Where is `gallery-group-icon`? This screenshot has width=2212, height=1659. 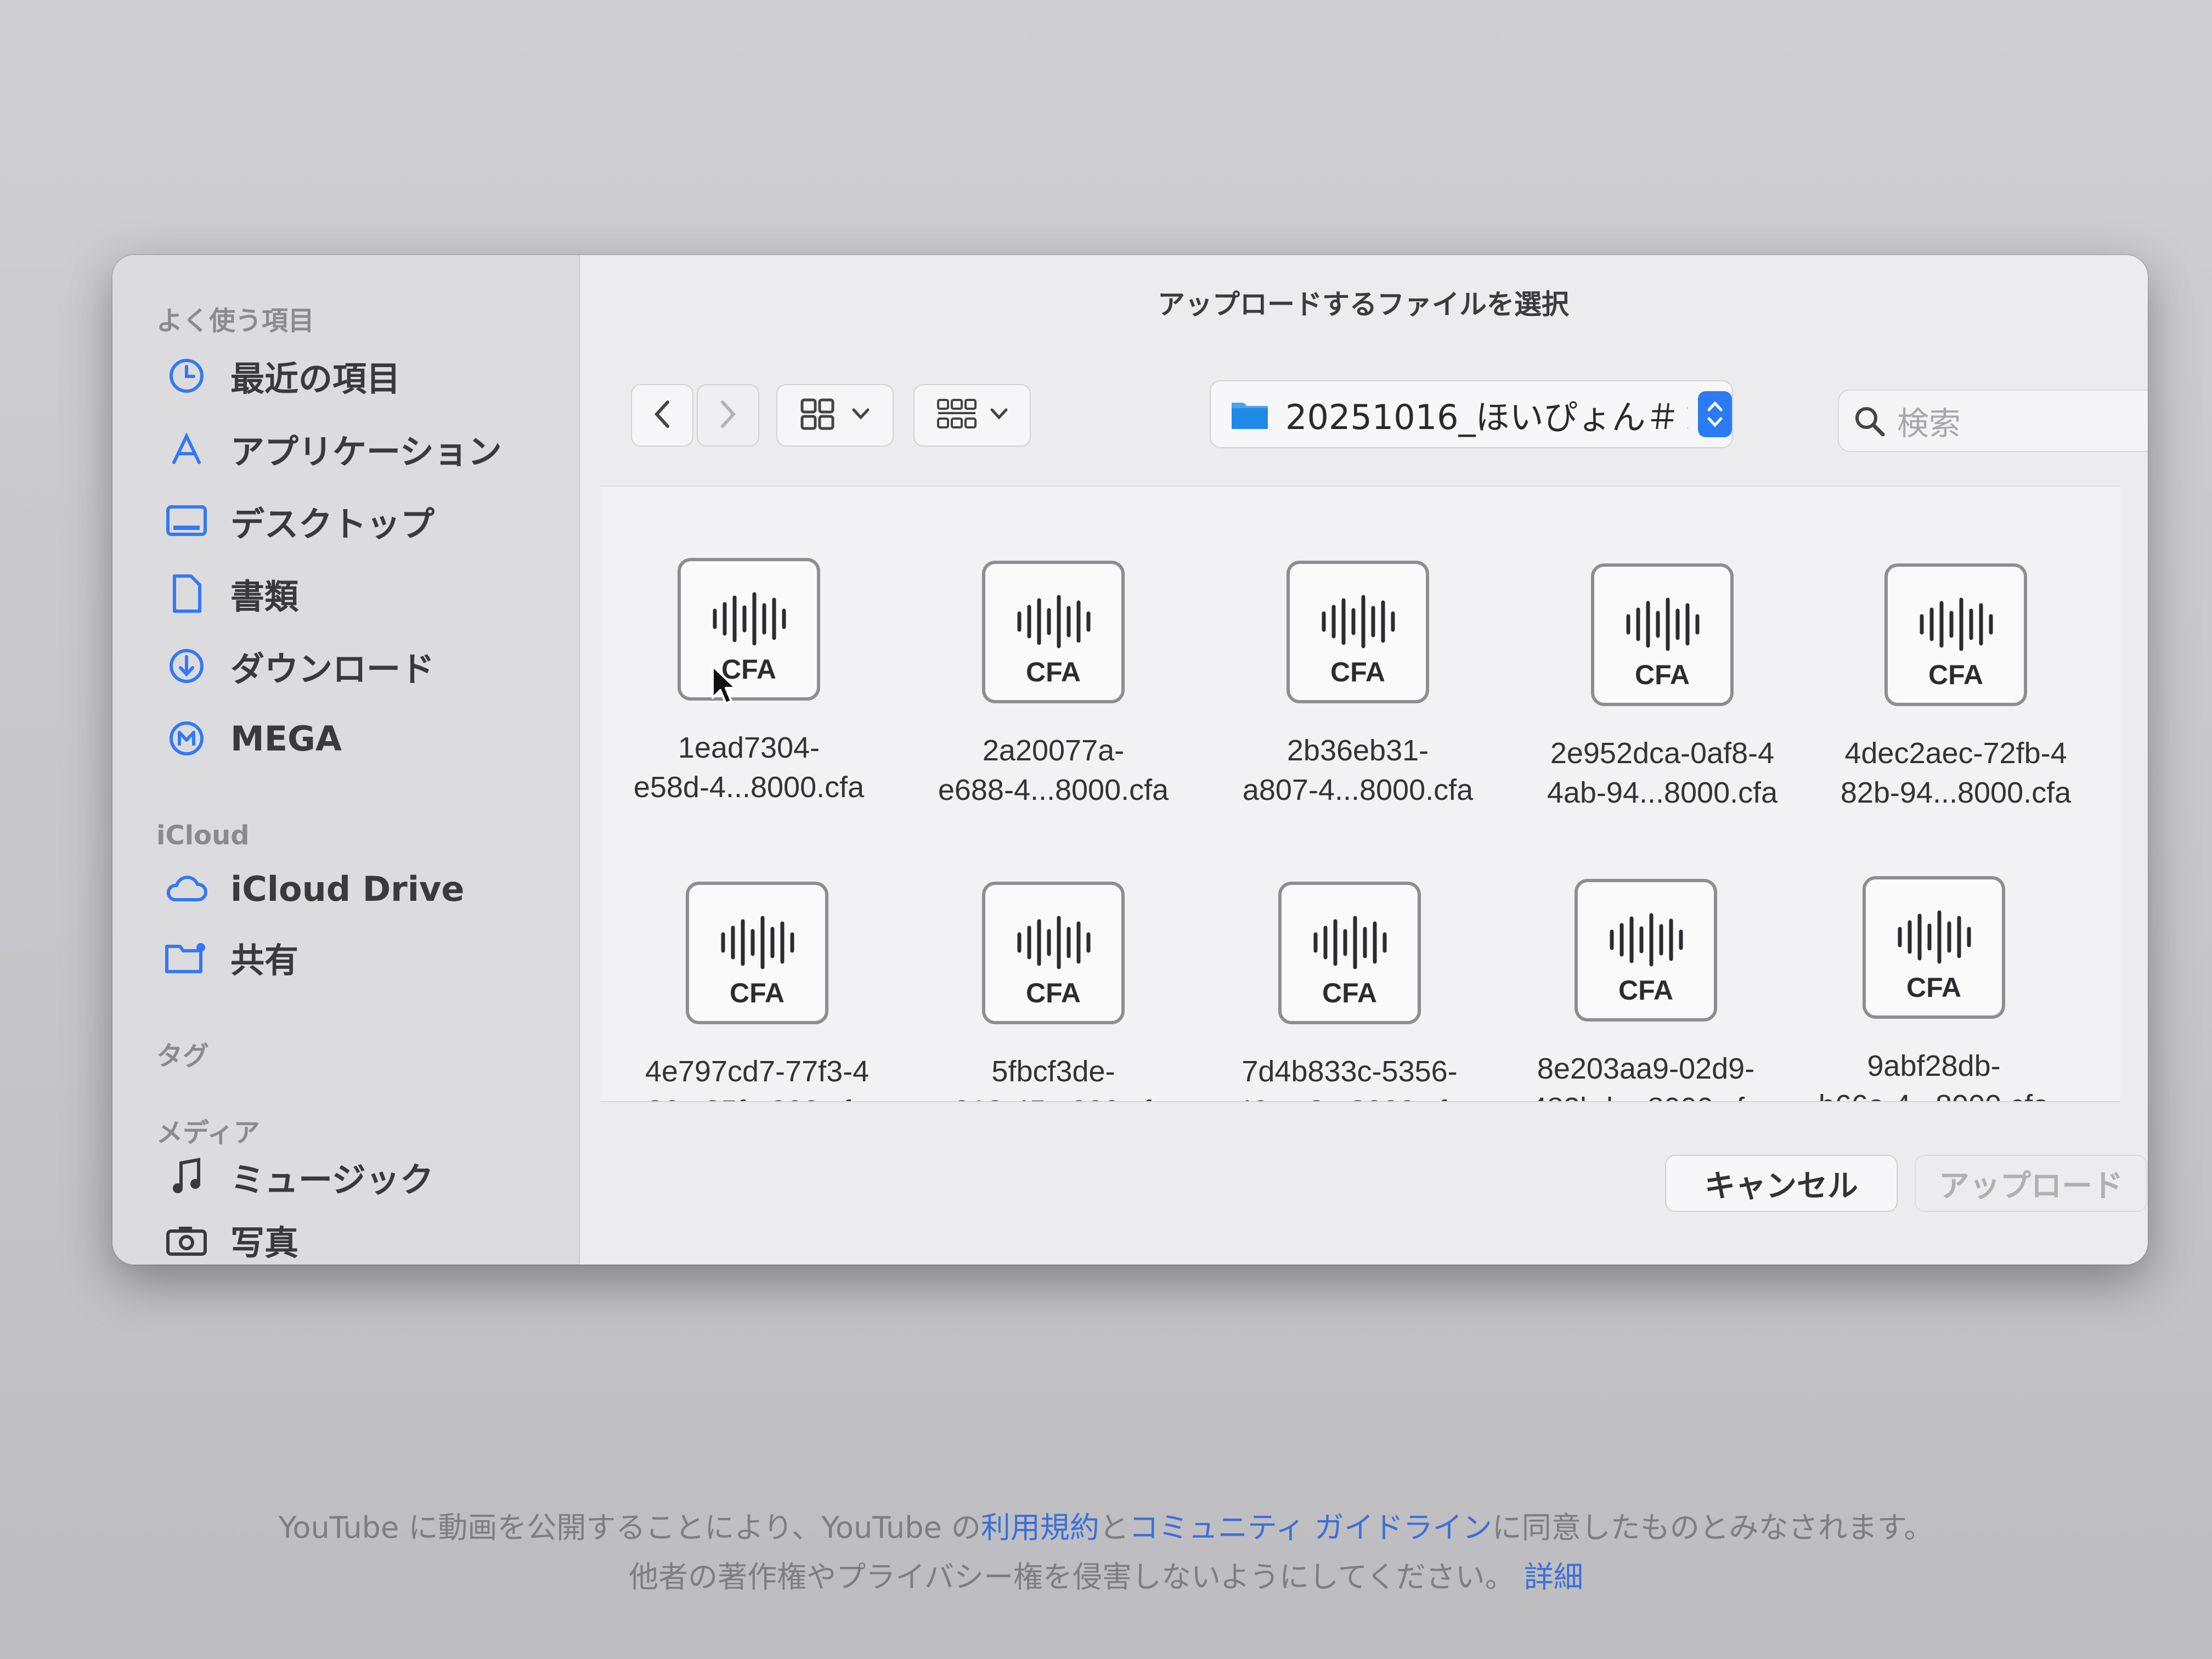 gallery-group-icon is located at coordinates (957, 416).